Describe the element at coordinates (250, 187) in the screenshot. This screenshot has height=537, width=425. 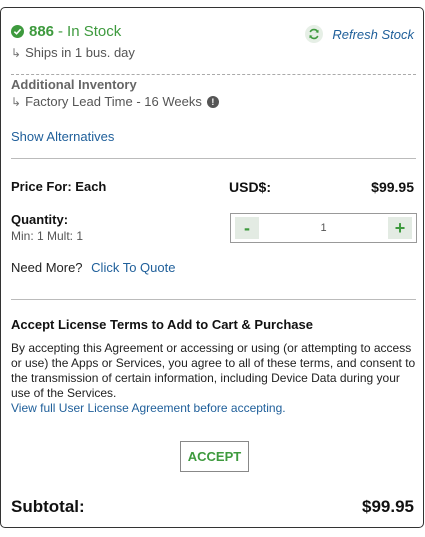
I see `currency-label: USD$:` at that location.